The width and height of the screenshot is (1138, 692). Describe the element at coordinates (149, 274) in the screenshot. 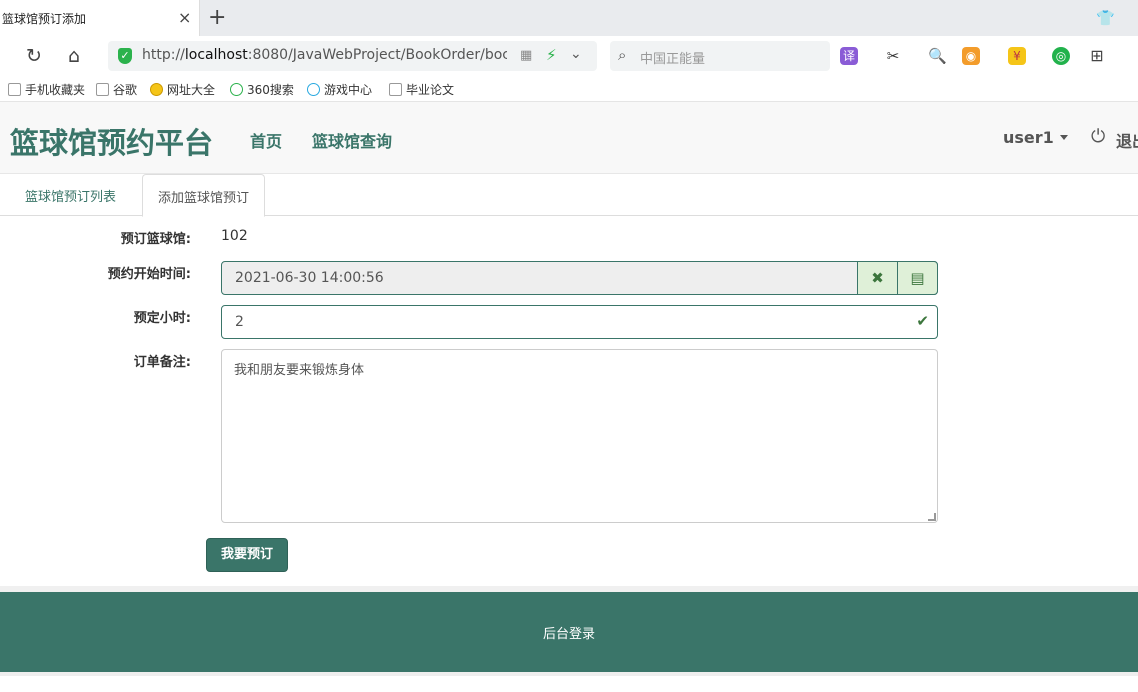

I see `start-time-label: 预约开始时间:` at that location.